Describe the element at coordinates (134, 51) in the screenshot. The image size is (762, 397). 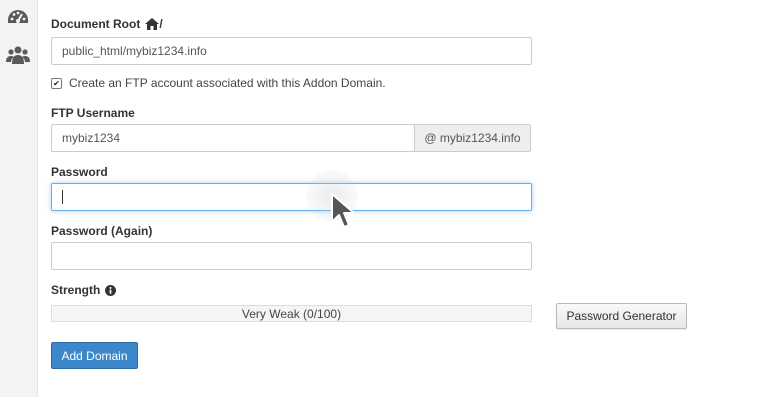
I see `document-root-value: public_html/mybiz1234.info` at that location.